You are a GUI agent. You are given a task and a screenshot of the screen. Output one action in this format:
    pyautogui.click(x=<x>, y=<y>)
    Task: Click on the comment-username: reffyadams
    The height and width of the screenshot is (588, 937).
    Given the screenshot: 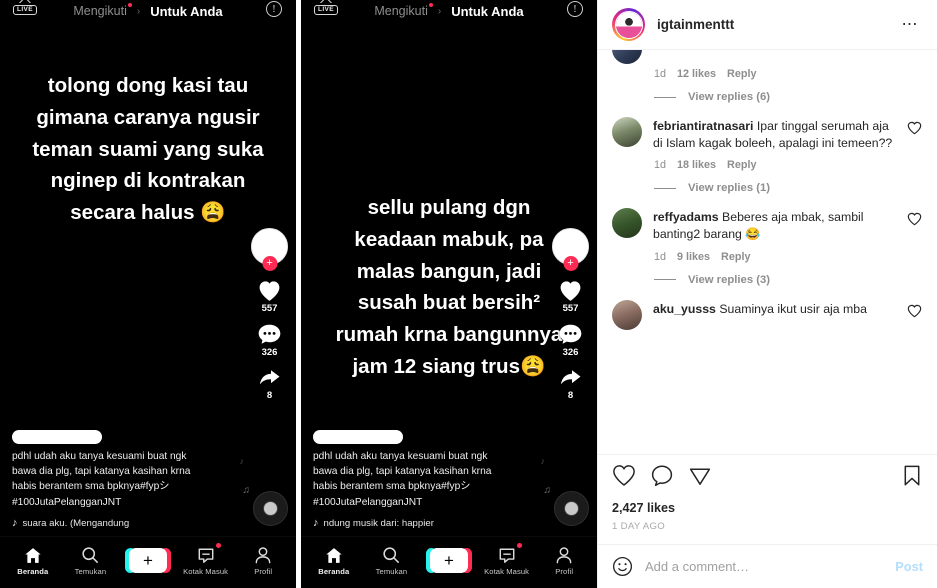 What is the action you would take?
    pyautogui.click(x=686, y=217)
    